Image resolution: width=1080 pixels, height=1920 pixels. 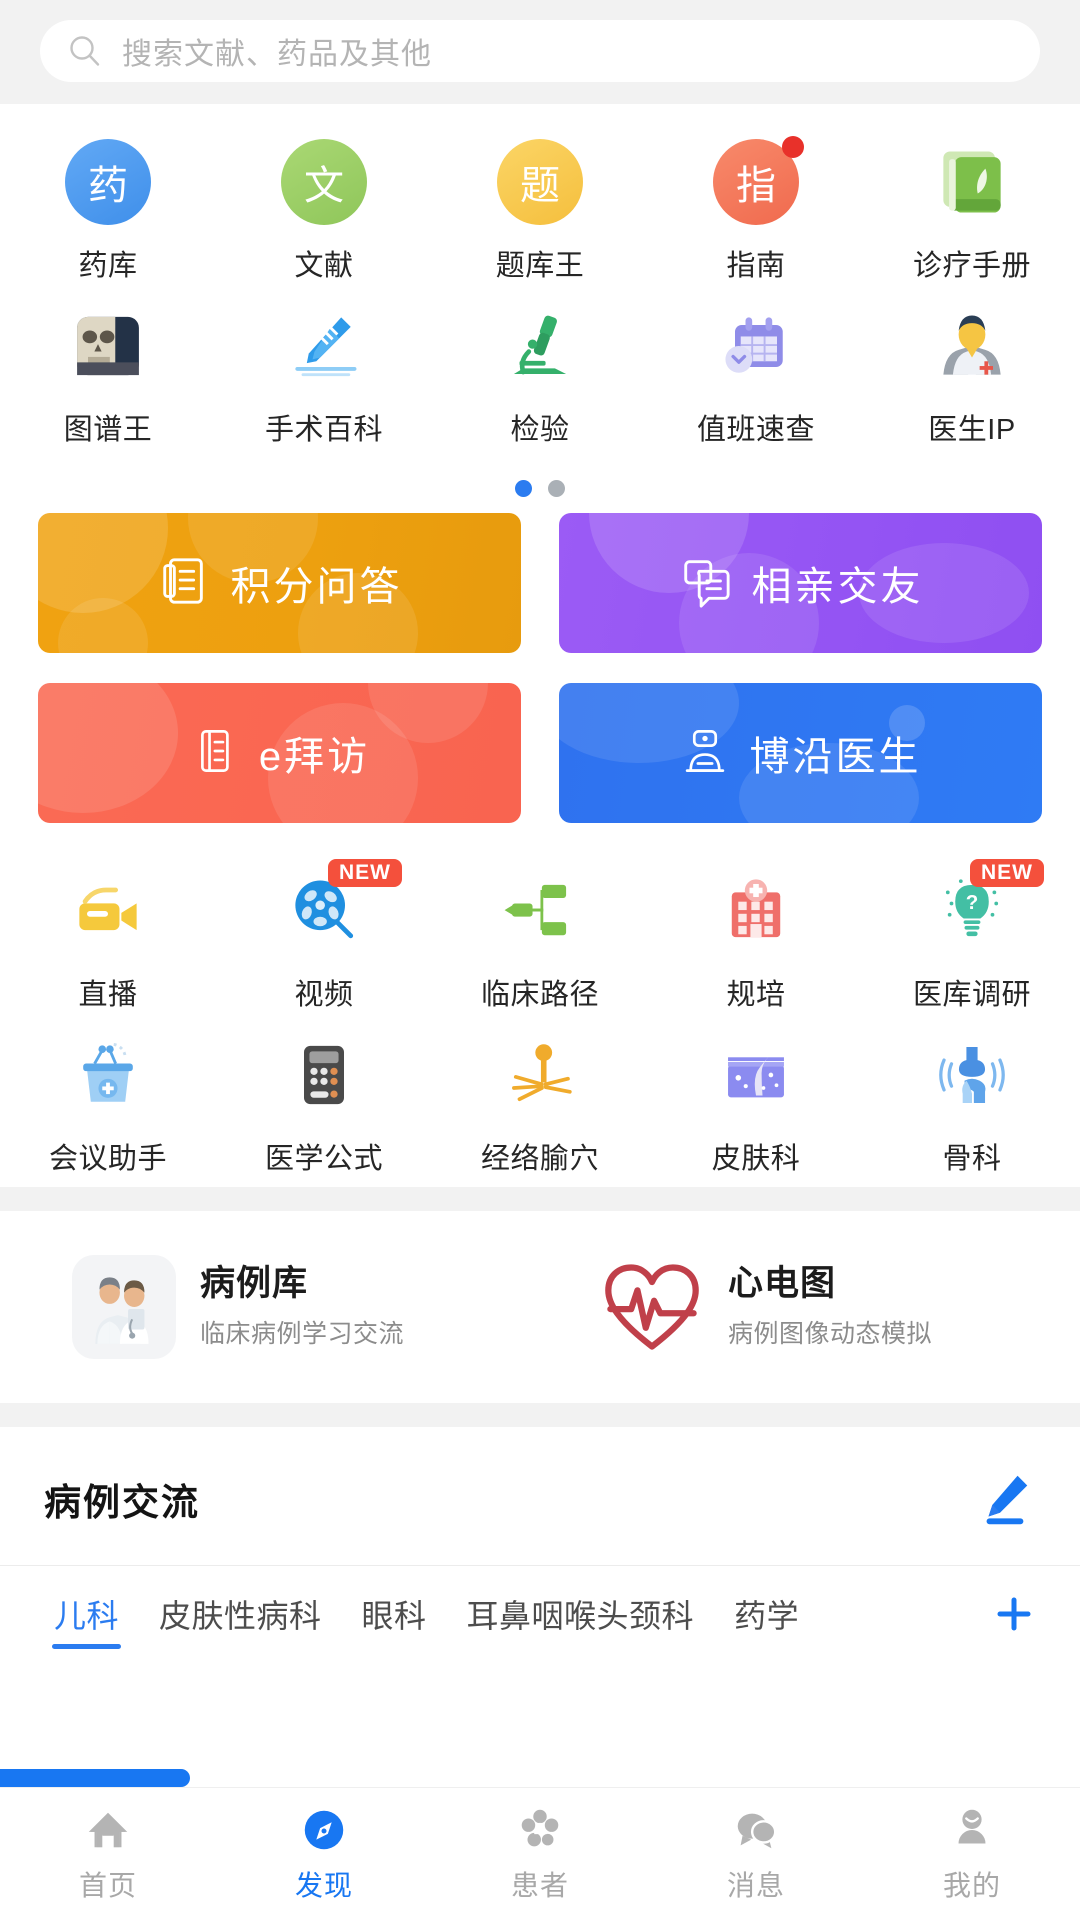 What do you see at coordinates (756, 1159) in the screenshot?
I see `grid-item-label: 皮肤科` at bounding box center [756, 1159].